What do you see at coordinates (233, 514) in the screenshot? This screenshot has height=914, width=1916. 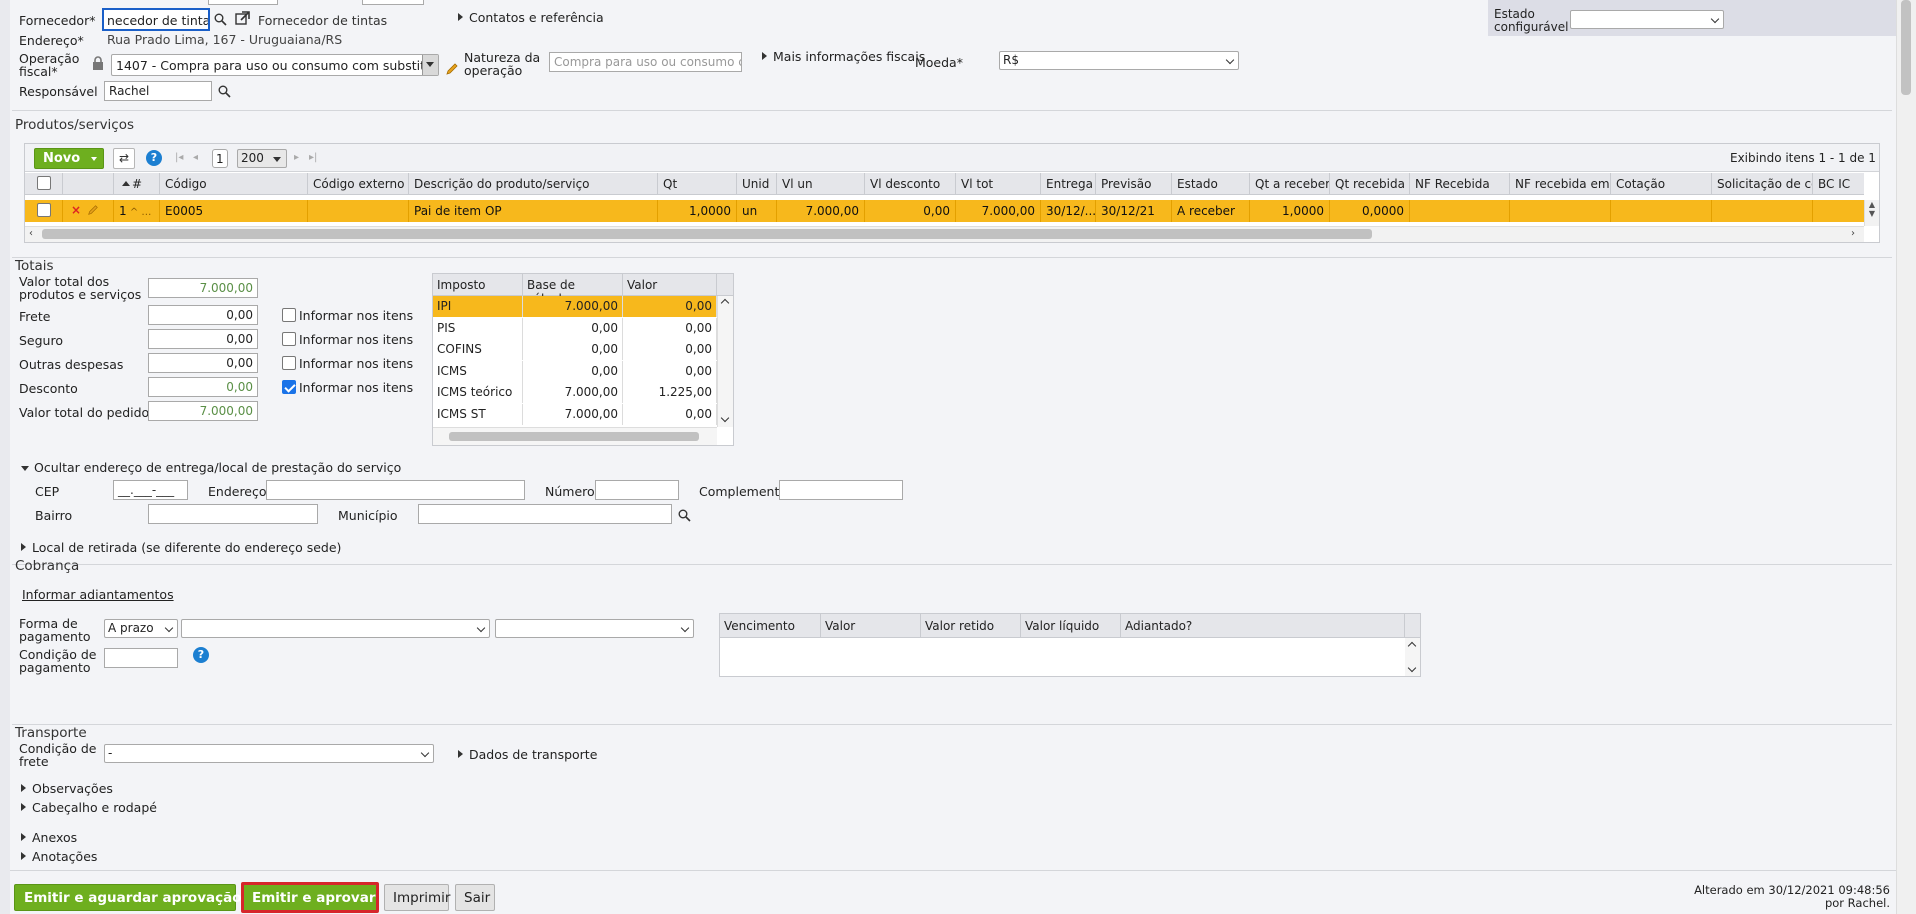 I see `bairro-input` at bounding box center [233, 514].